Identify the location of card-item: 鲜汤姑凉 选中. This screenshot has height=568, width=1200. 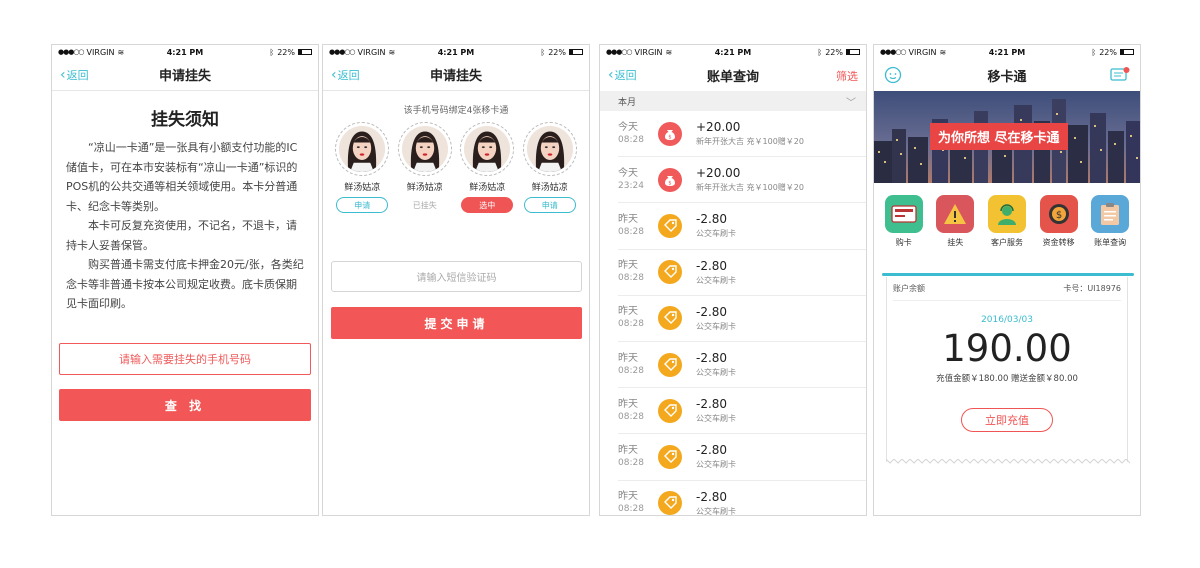
(487, 167).